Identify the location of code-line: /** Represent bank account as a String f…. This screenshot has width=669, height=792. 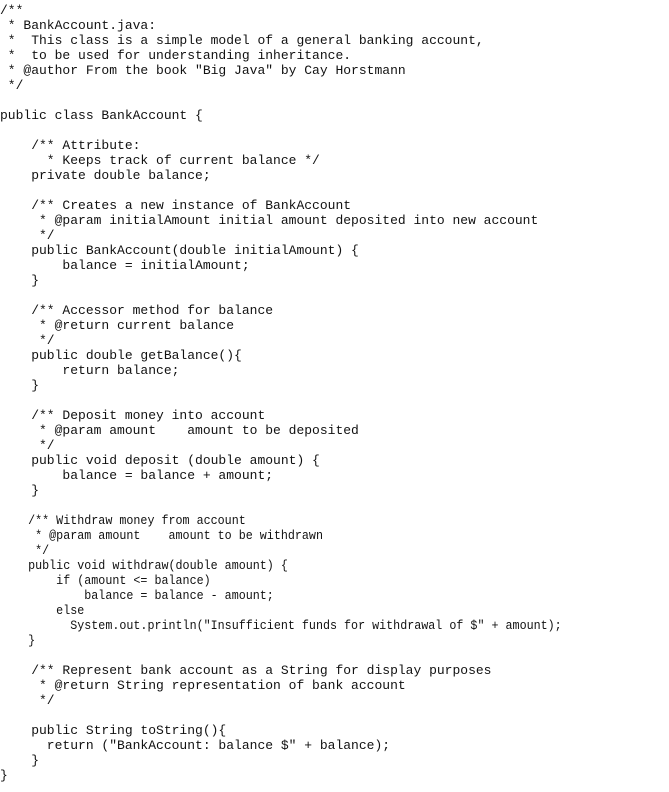
(246, 670).